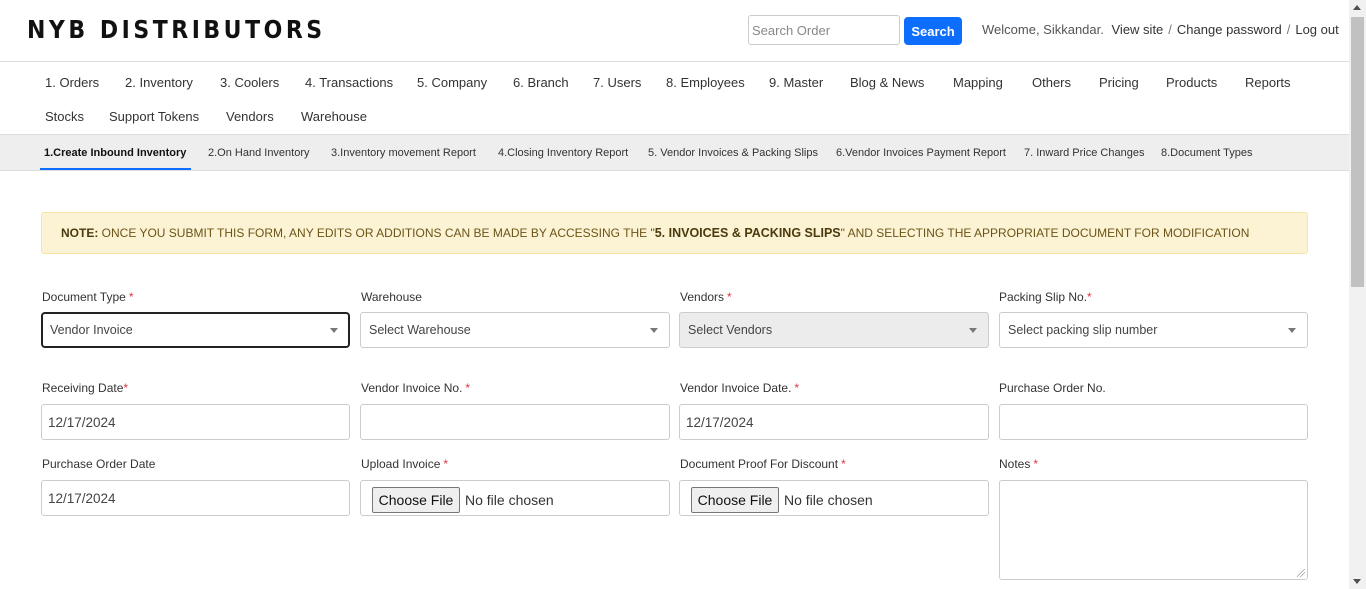 Image resolution: width=1366 pixels, height=589 pixels. What do you see at coordinates (1119, 82) in the screenshot?
I see `nav-pricing: Pricing` at bounding box center [1119, 82].